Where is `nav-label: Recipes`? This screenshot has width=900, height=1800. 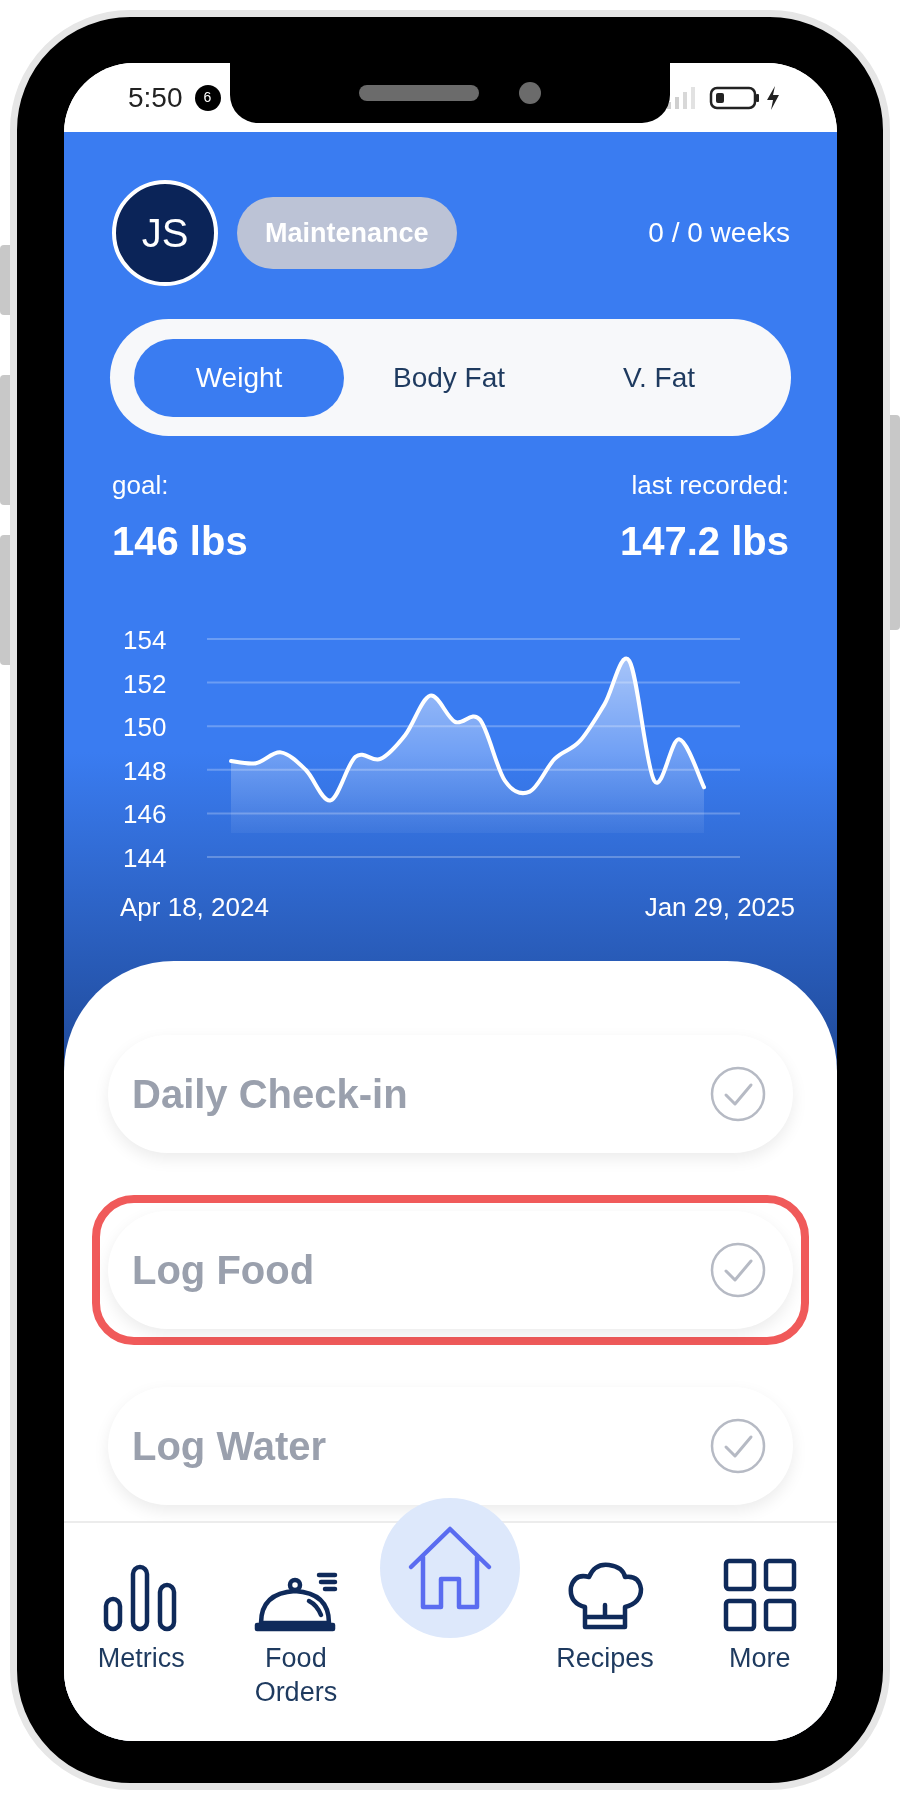
nav-label: Recipes is located at coordinates (605, 1658).